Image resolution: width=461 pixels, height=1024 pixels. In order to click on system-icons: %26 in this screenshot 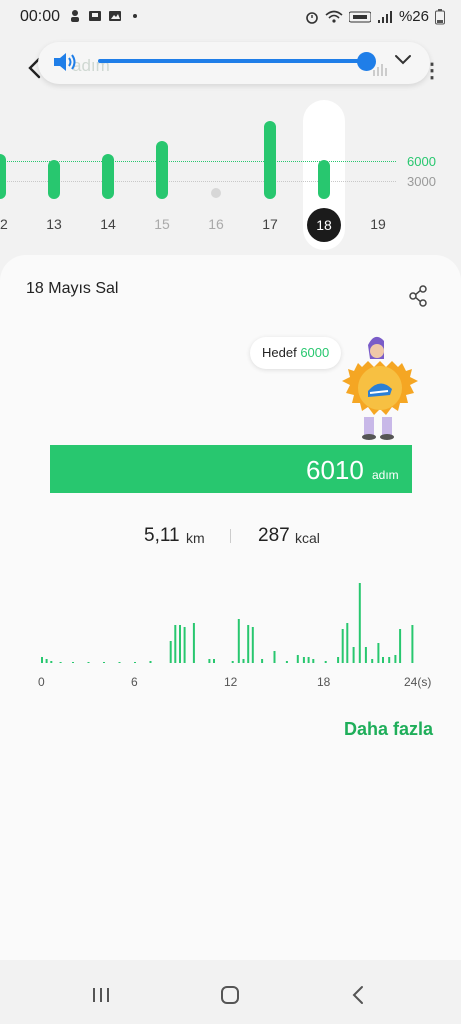, I will do `click(375, 16)`.